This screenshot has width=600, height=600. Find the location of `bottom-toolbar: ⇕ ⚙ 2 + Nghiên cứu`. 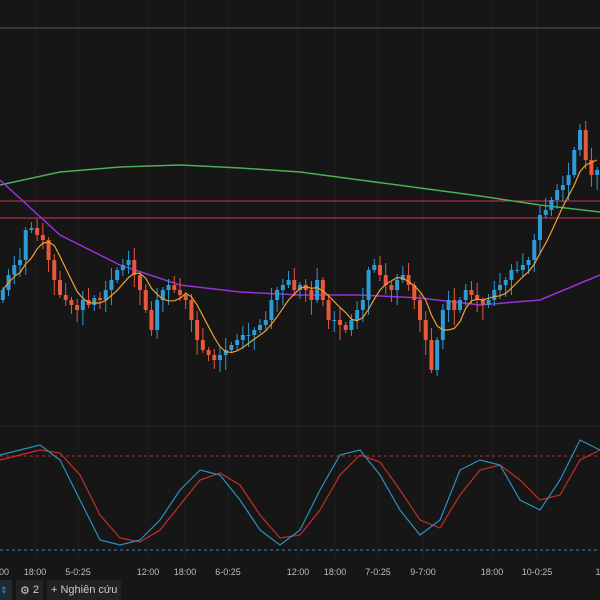

bottom-toolbar: ⇕ ⚙ 2 + Nghiên cứu is located at coordinates (300, 590).